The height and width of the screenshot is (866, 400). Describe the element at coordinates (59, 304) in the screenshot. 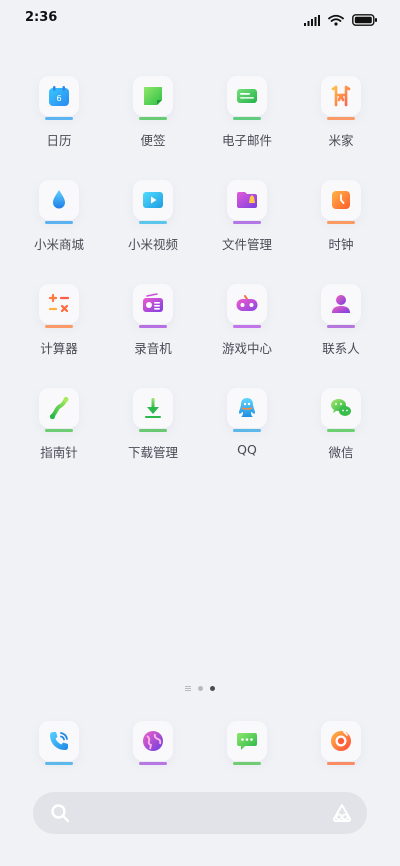

I see `calculator-icon` at that location.